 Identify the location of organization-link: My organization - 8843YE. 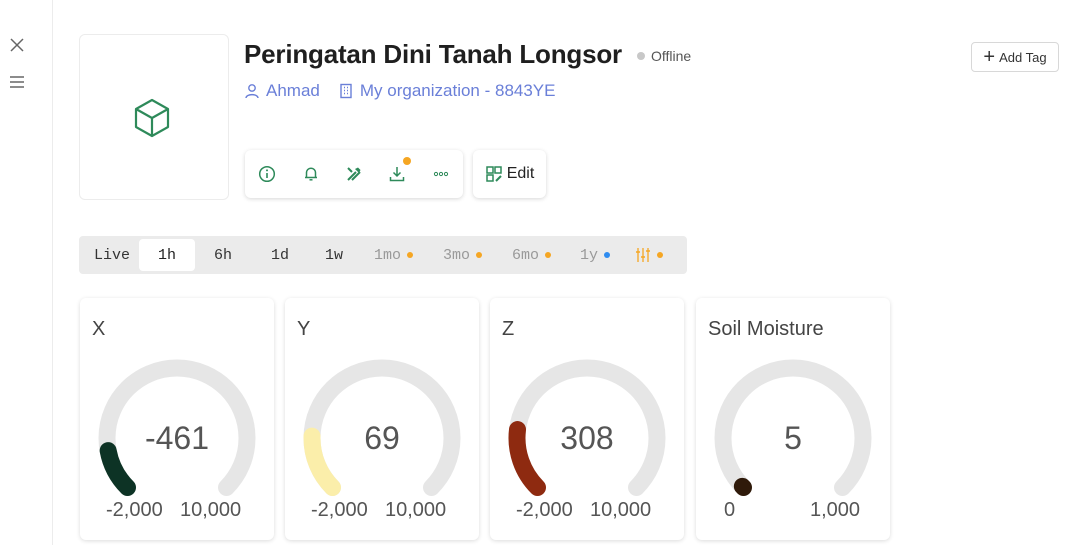
(447, 91).